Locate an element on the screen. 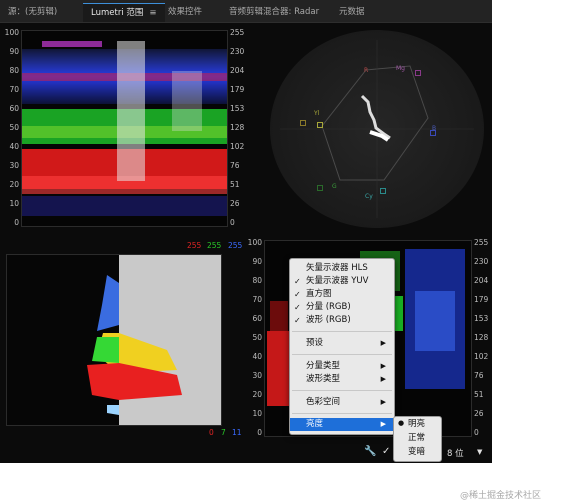 This screenshot has width=576, height=504. tick-label: 60 is located at coordinates (14, 108).